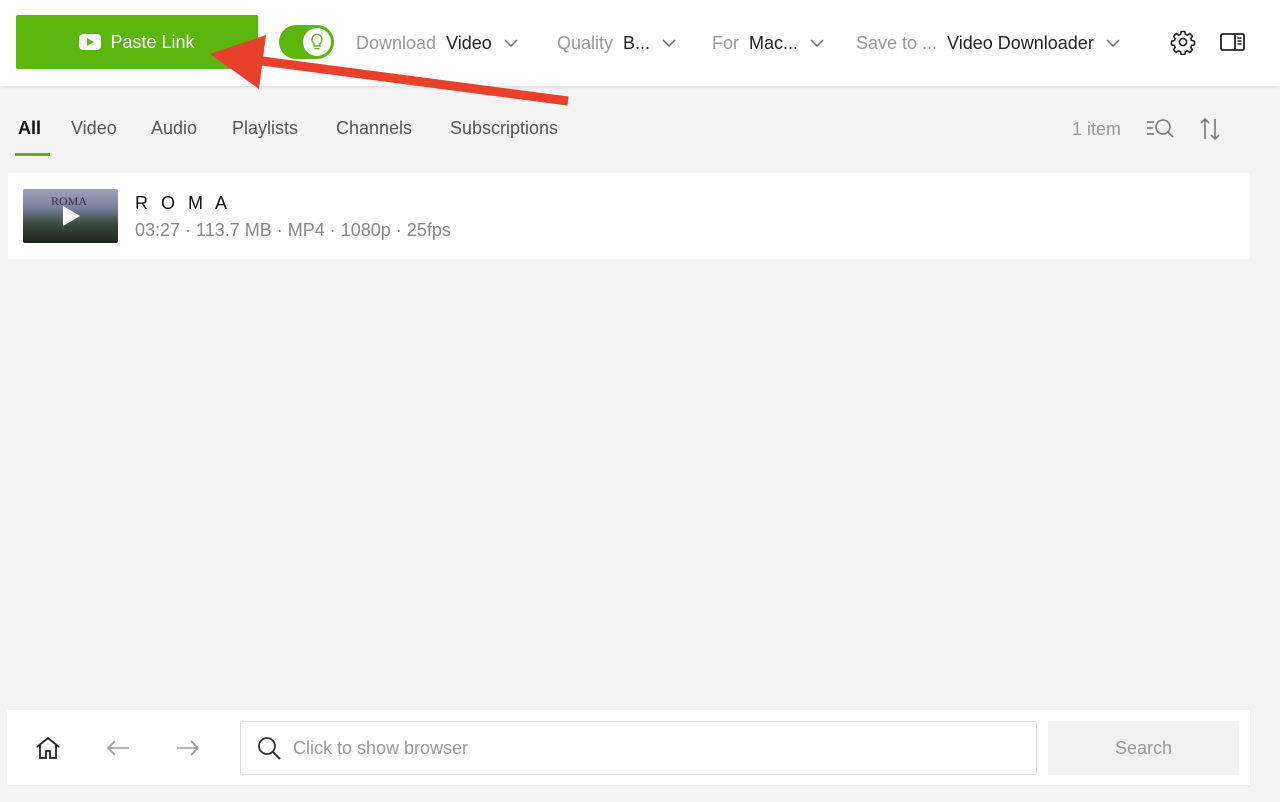 This screenshot has height=802, width=1280. Describe the element at coordinates (1143, 748) in the screenshot. I see `search-button: Search` at that location.